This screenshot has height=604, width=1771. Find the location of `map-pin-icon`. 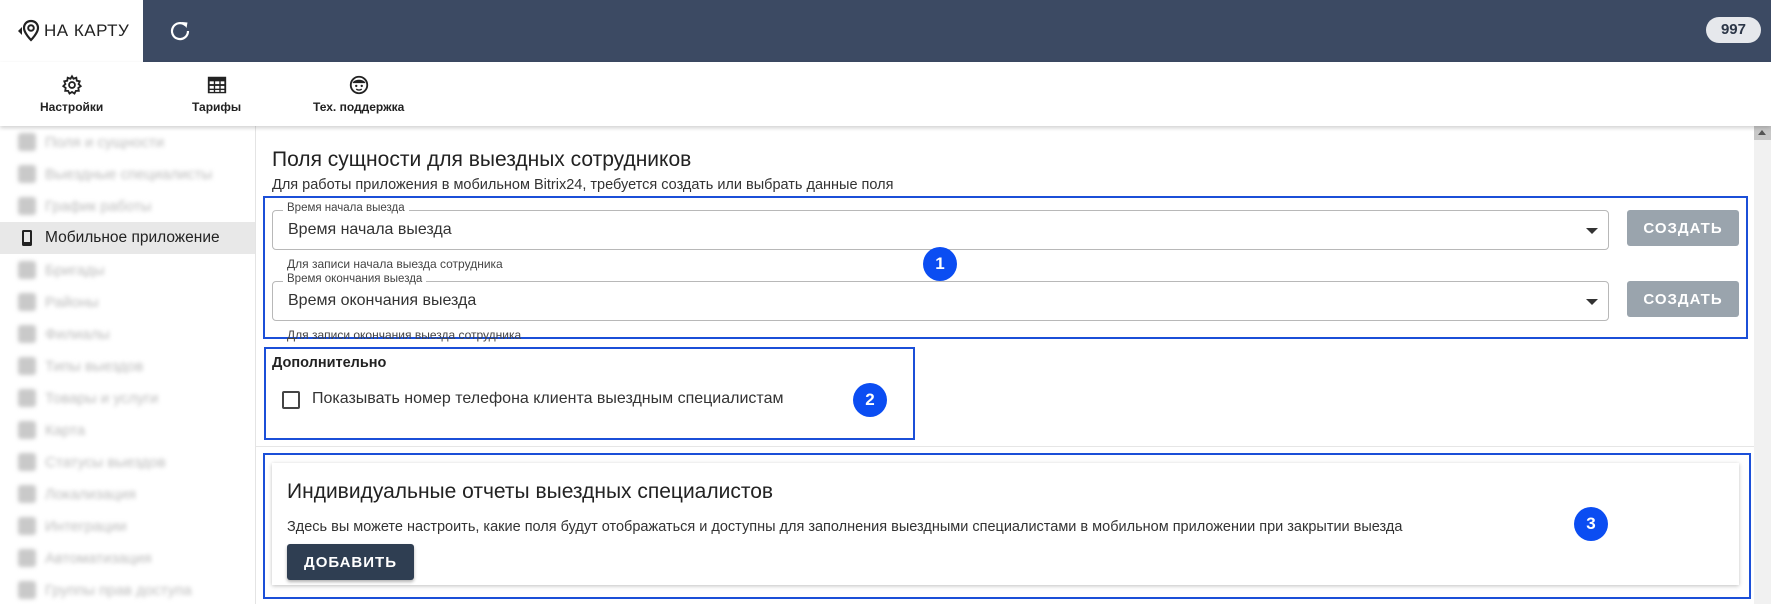

map-pin-icon is located at coordinates (29, 30).